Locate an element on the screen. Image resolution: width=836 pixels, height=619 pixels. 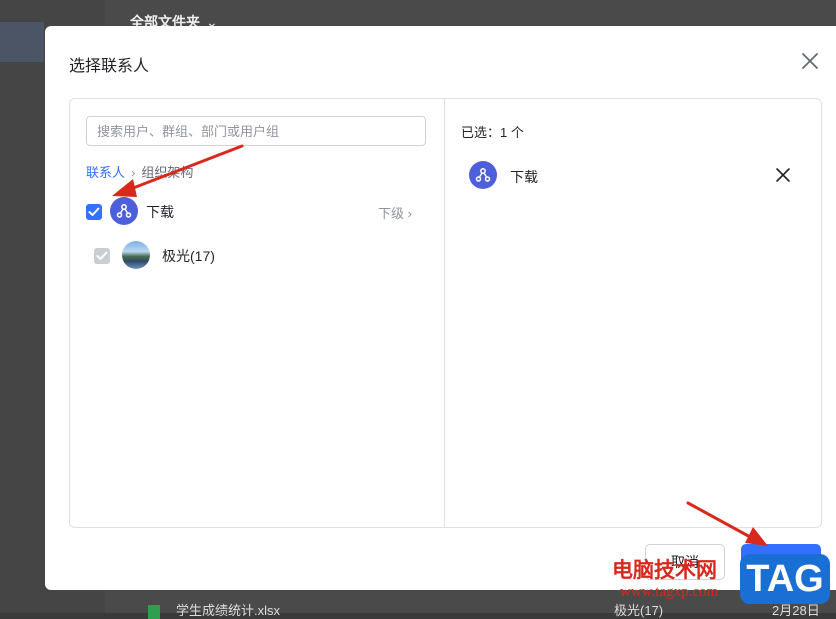
site-watermark: 电脑技术网 www.tagxp.com TAG is located at coordinates (724, 582).